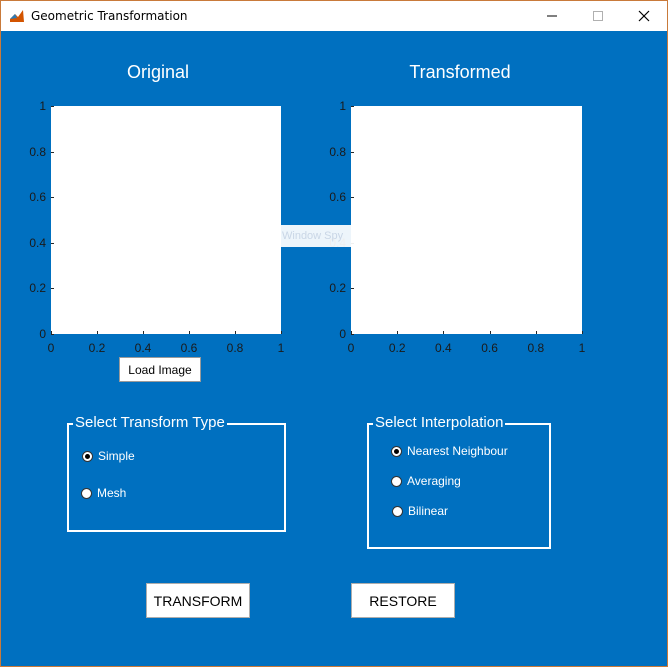  I want to click on transformed-ytick-label: 0.2, so click(337, 288).